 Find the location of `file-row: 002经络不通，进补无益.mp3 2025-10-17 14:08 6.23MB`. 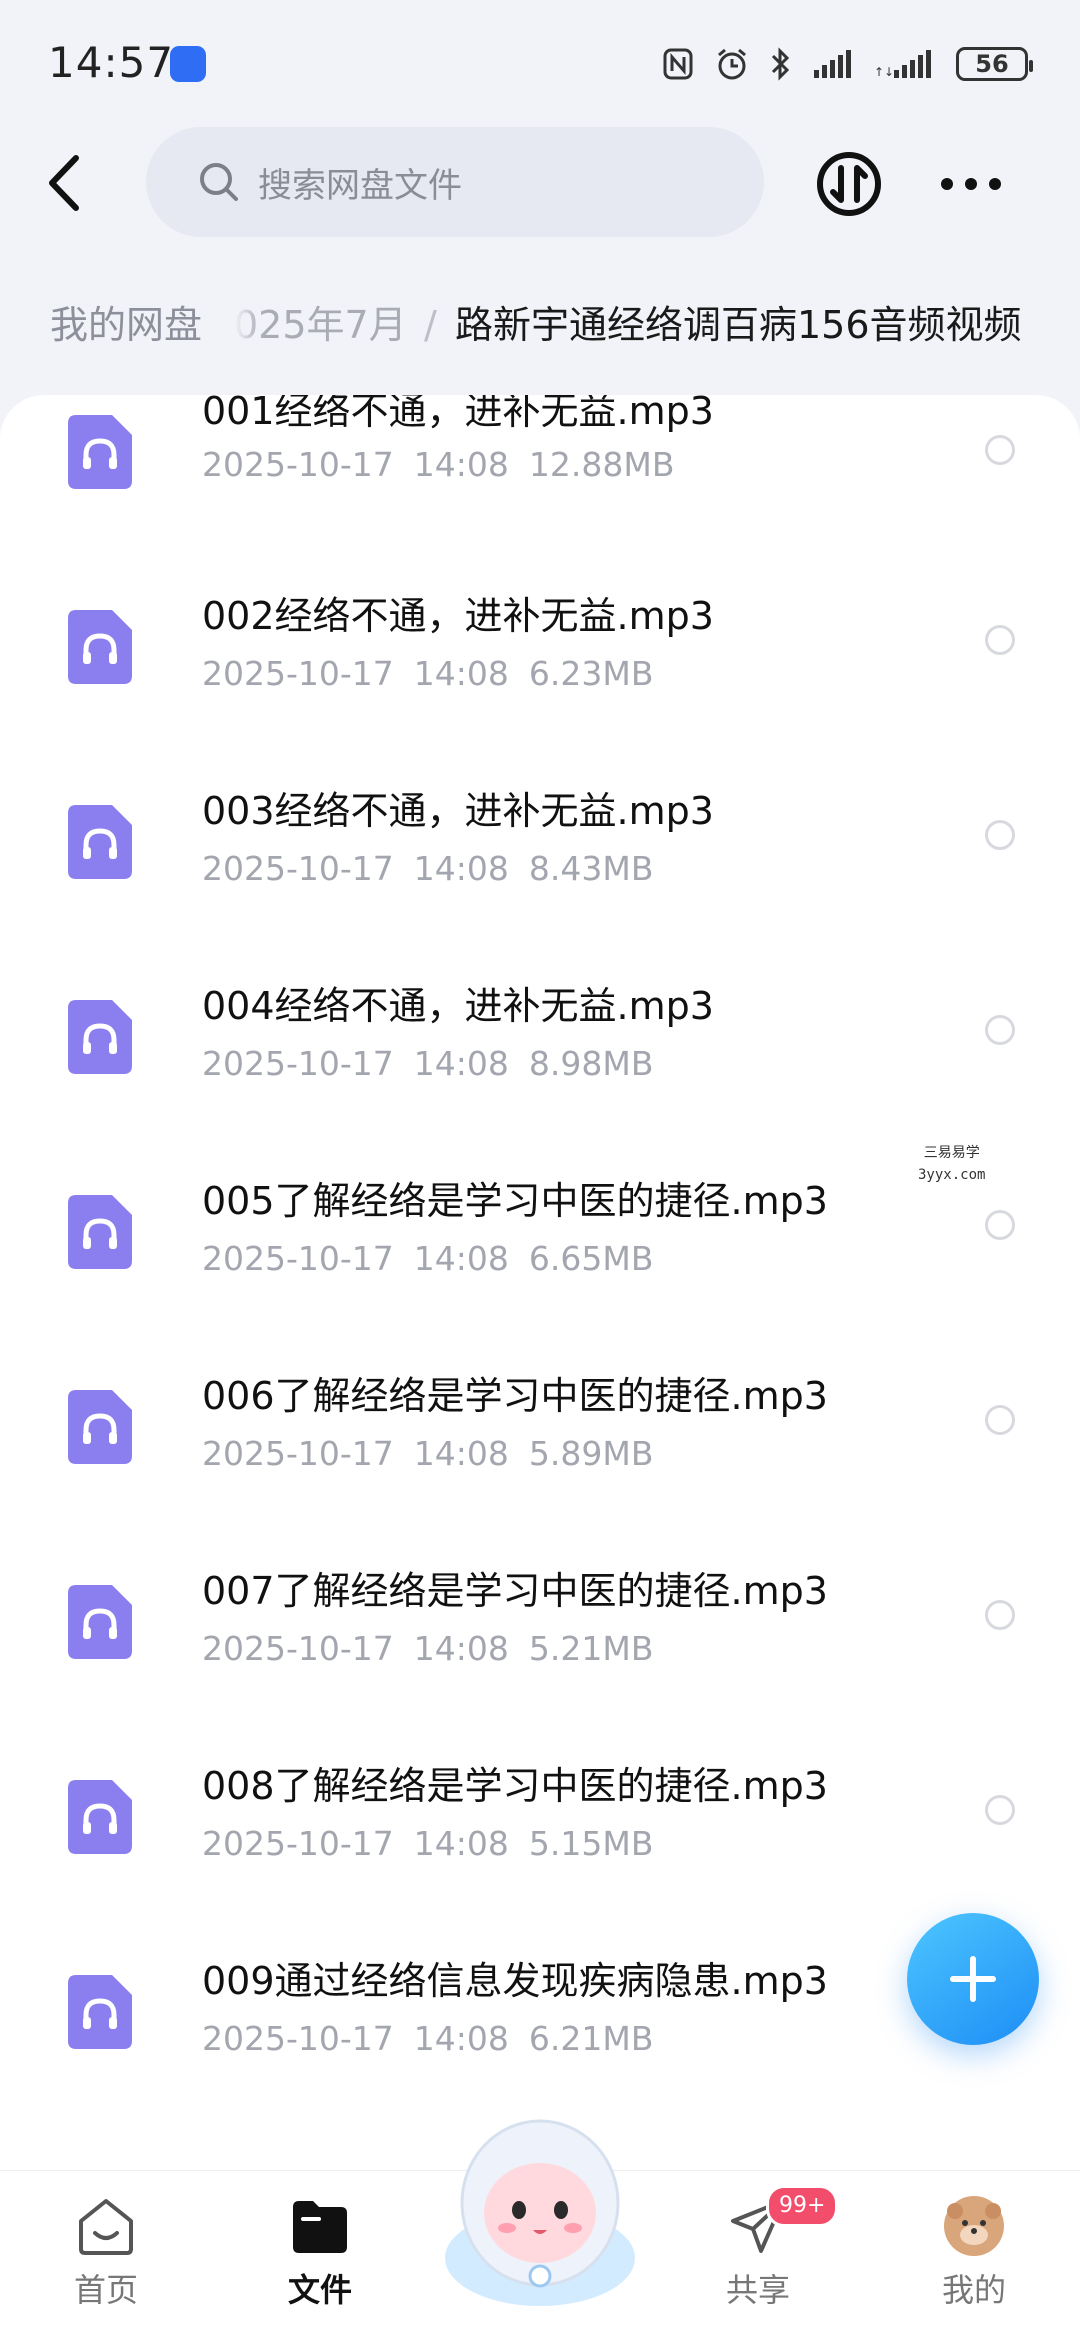

file-row: 002经络不通，进补无益.mp3 2025-10-17 14:08 6.23MB is located at coordinates (540, 687).